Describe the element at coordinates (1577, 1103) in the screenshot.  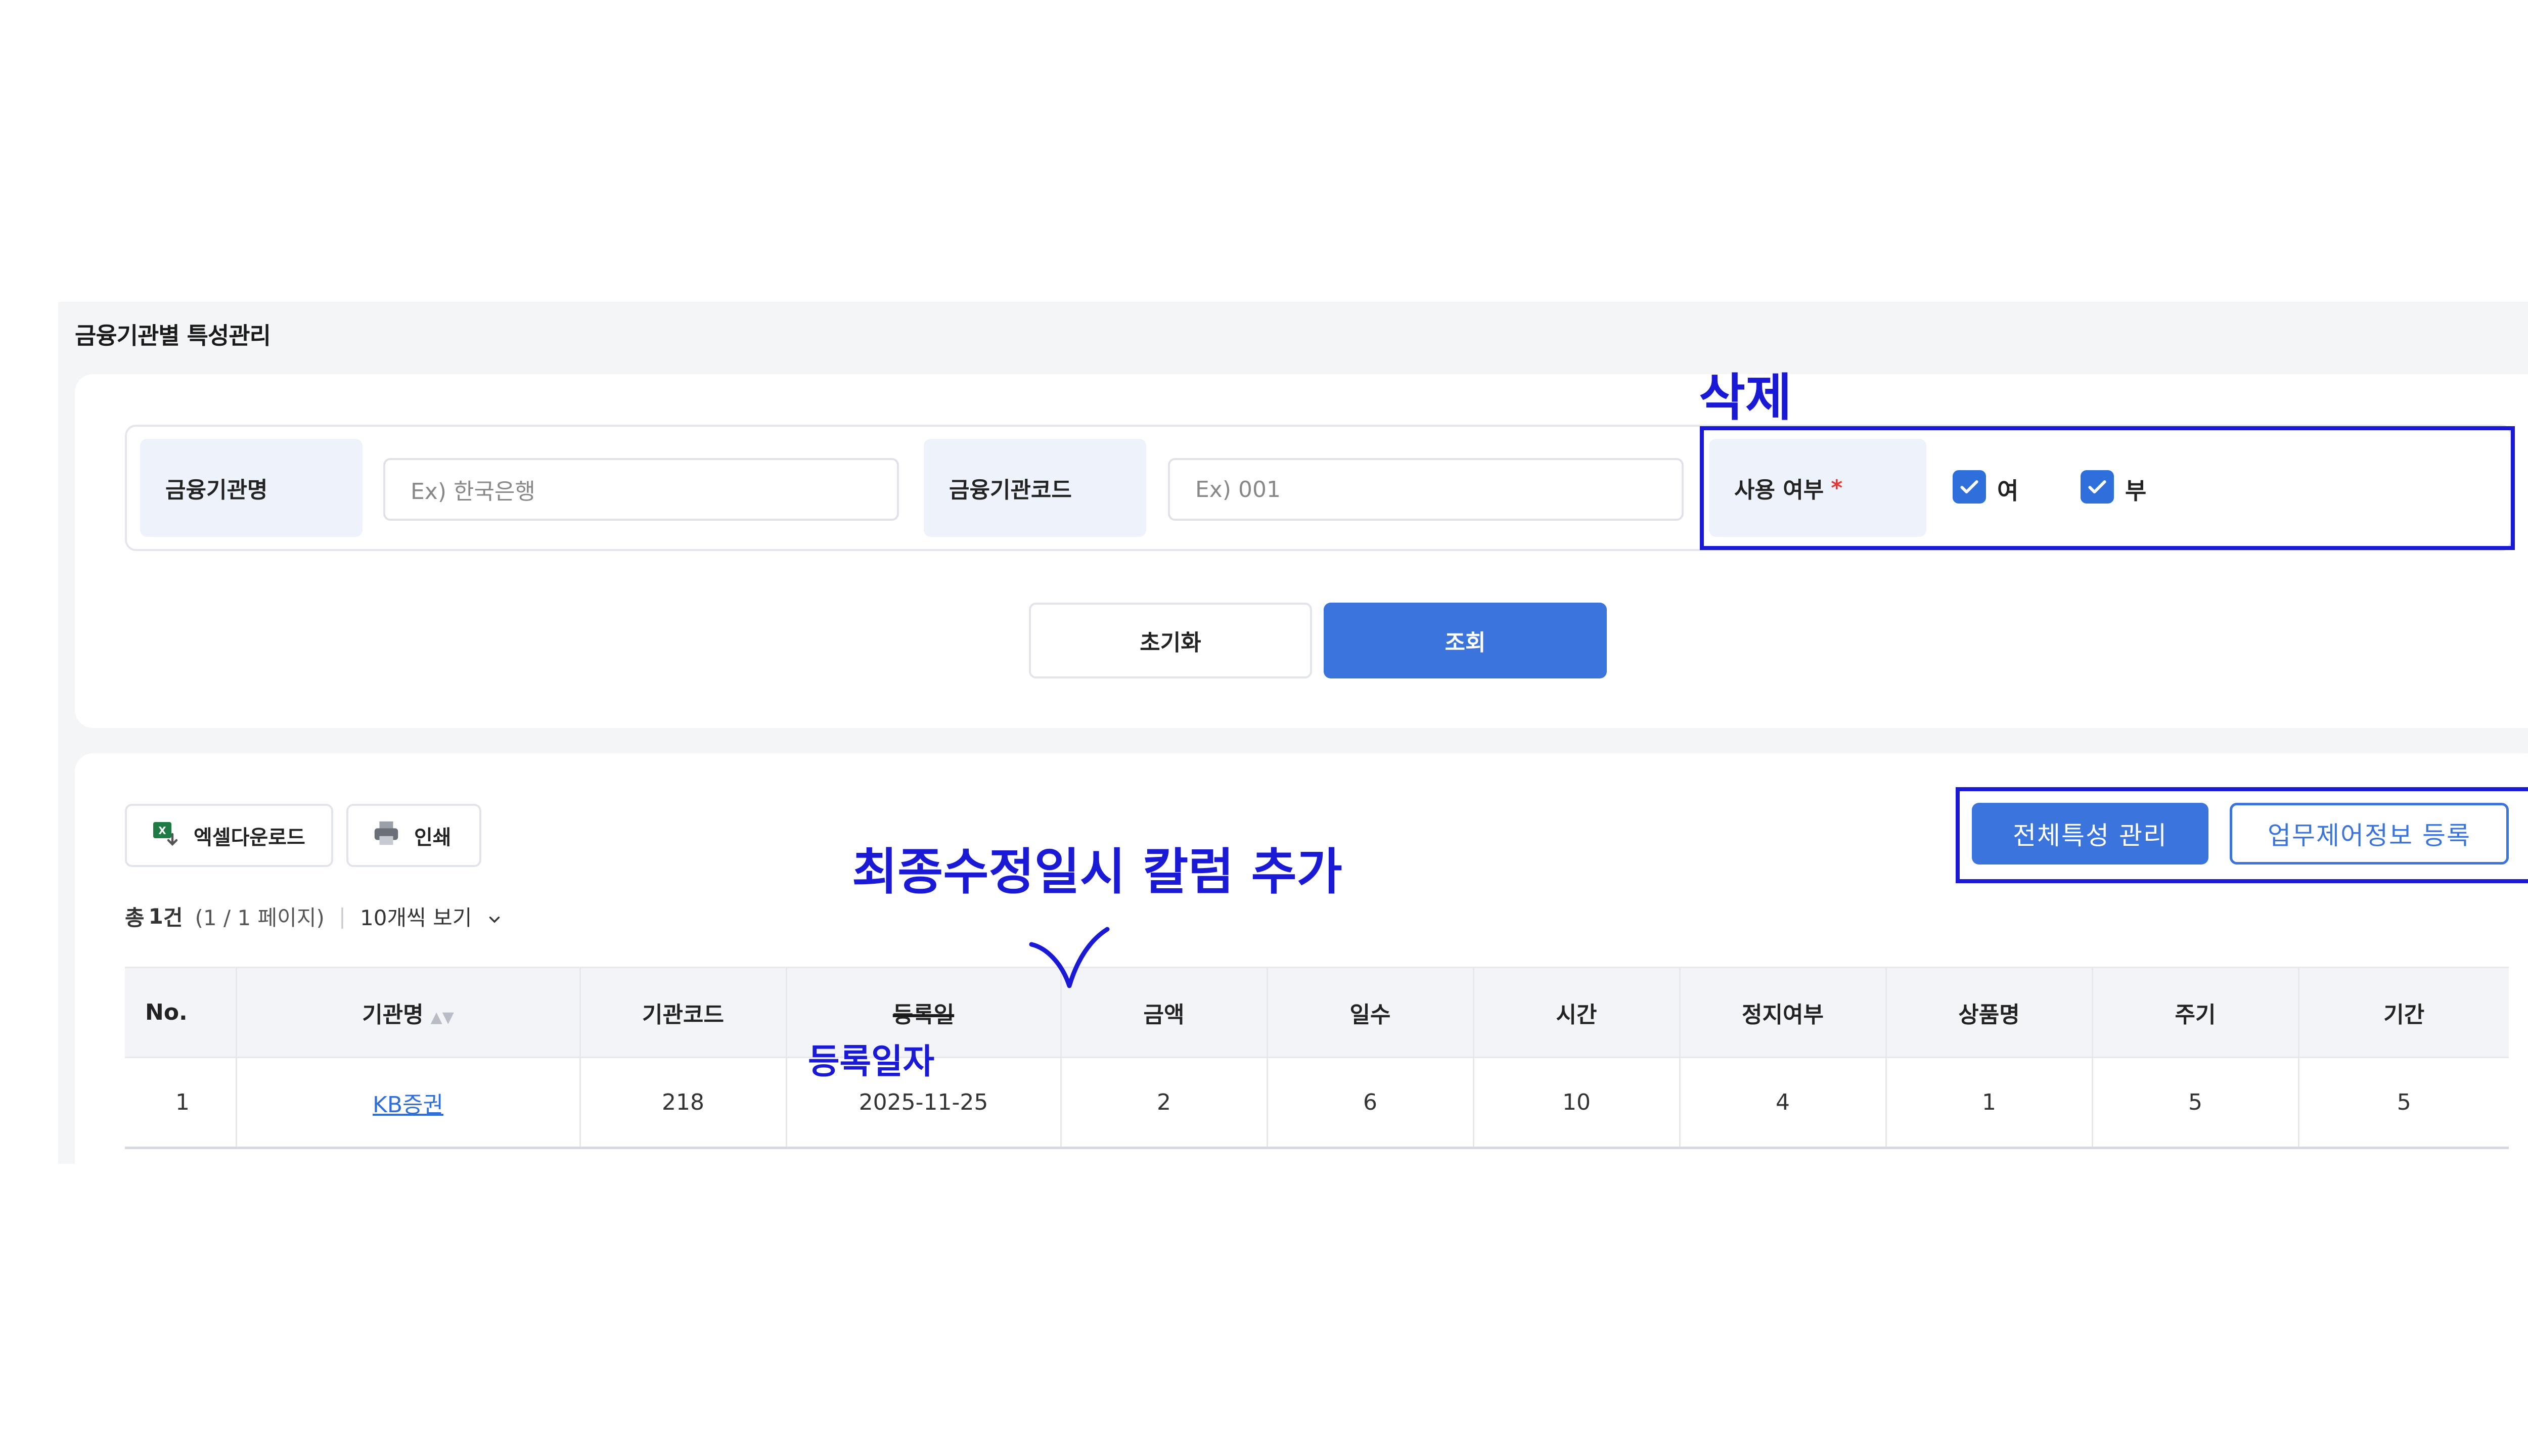
I see `cell-time: 10` at that location.